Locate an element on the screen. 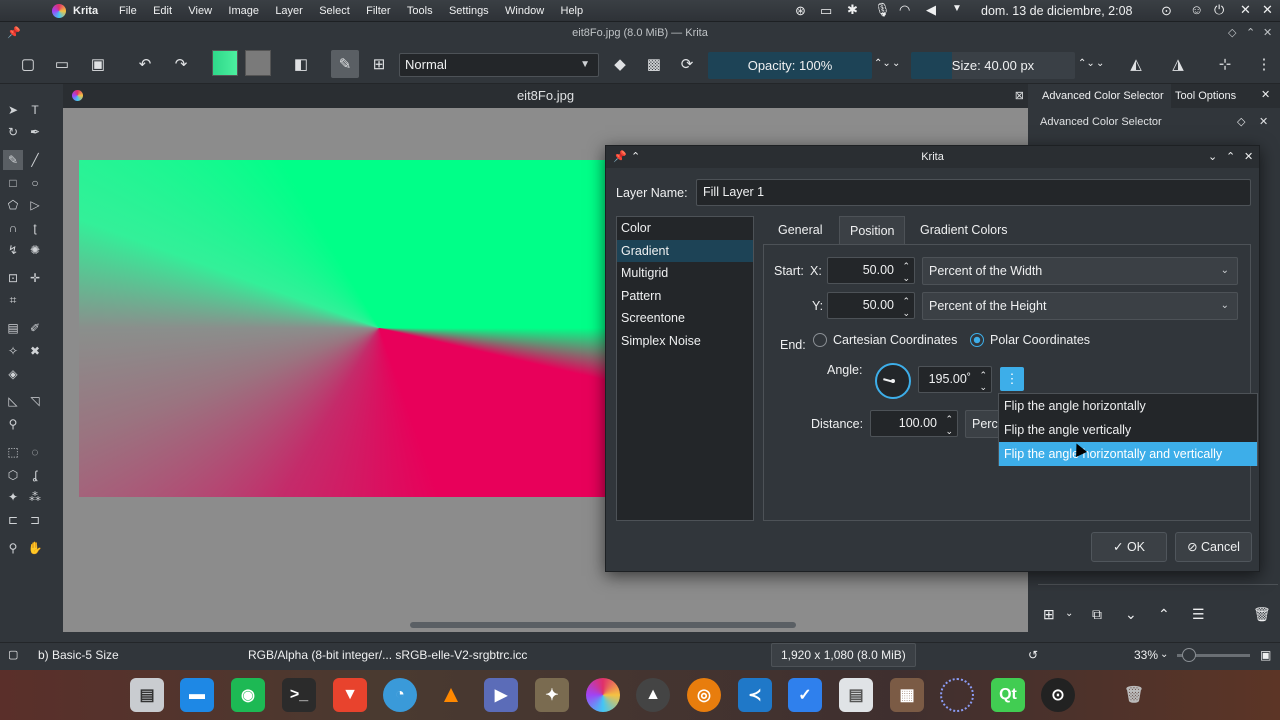  x-unit-select: Percent of the Width ⌄ is located at coordinates (1080, 271).